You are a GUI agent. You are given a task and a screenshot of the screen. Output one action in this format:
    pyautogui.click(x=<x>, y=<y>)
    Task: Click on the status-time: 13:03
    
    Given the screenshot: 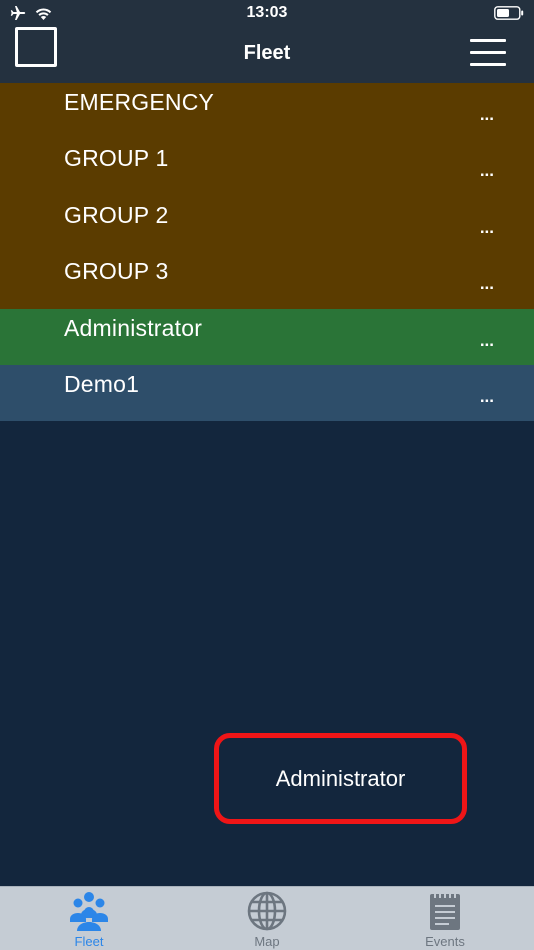 What is the action you would take?
    pyautogui.click(x=267, y=12)
    